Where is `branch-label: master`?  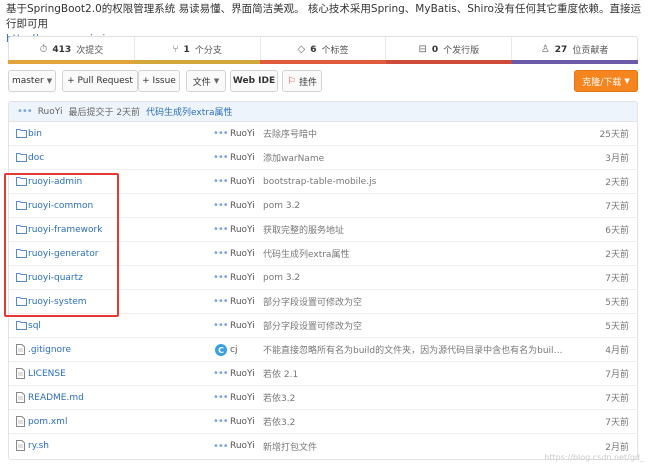 branch-label: master is located at coordinates (27, 81).